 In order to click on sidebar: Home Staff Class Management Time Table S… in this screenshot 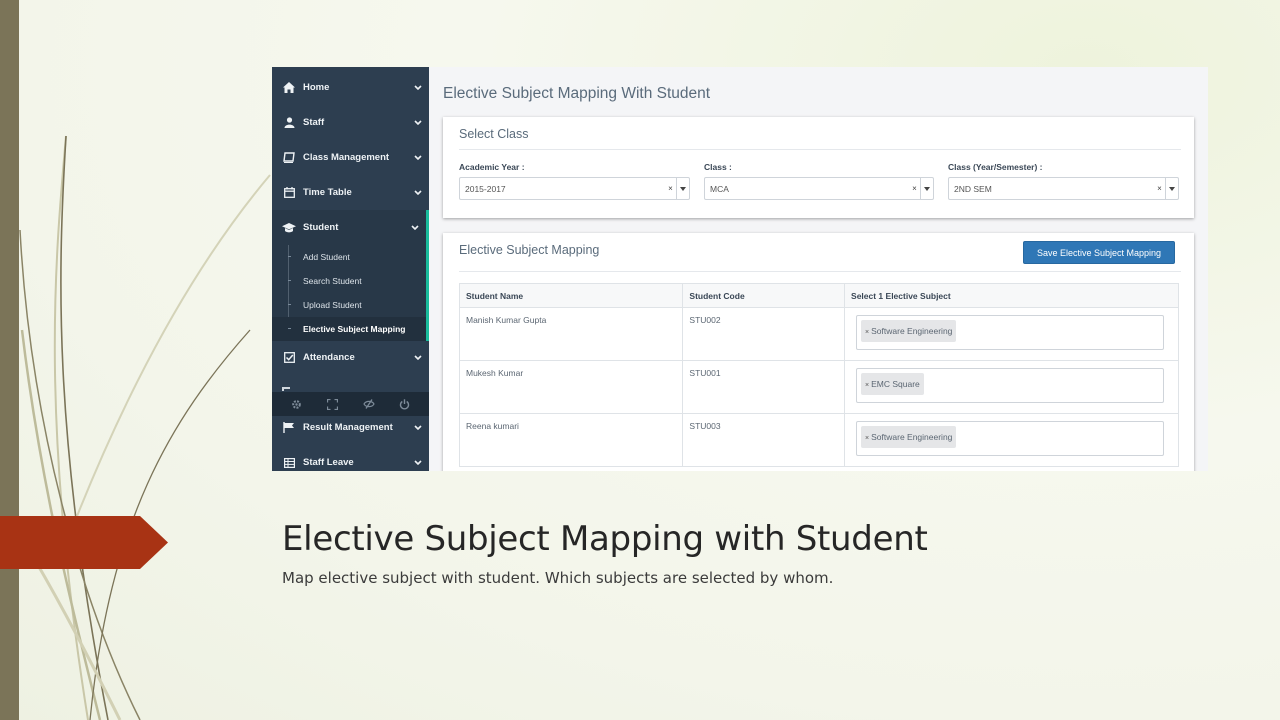, I will do `click(350, 269)`.